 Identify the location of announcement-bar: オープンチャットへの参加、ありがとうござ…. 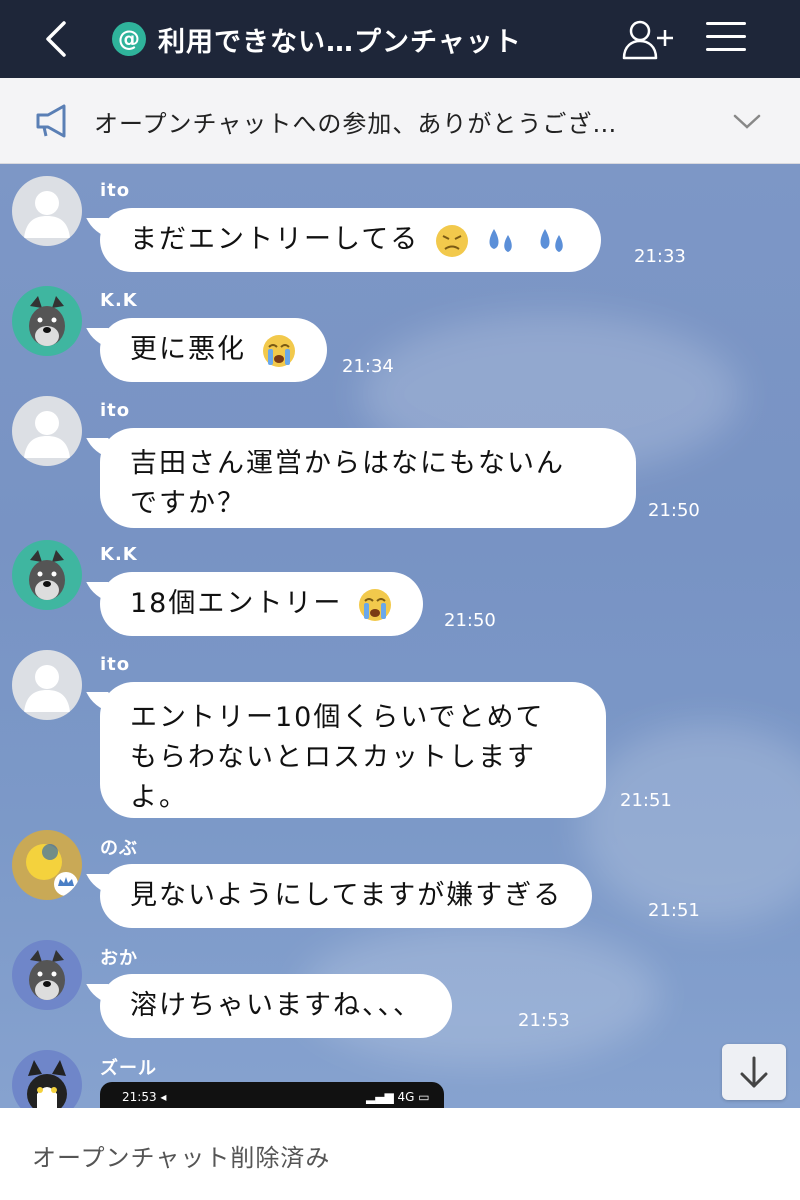
(400, 121).